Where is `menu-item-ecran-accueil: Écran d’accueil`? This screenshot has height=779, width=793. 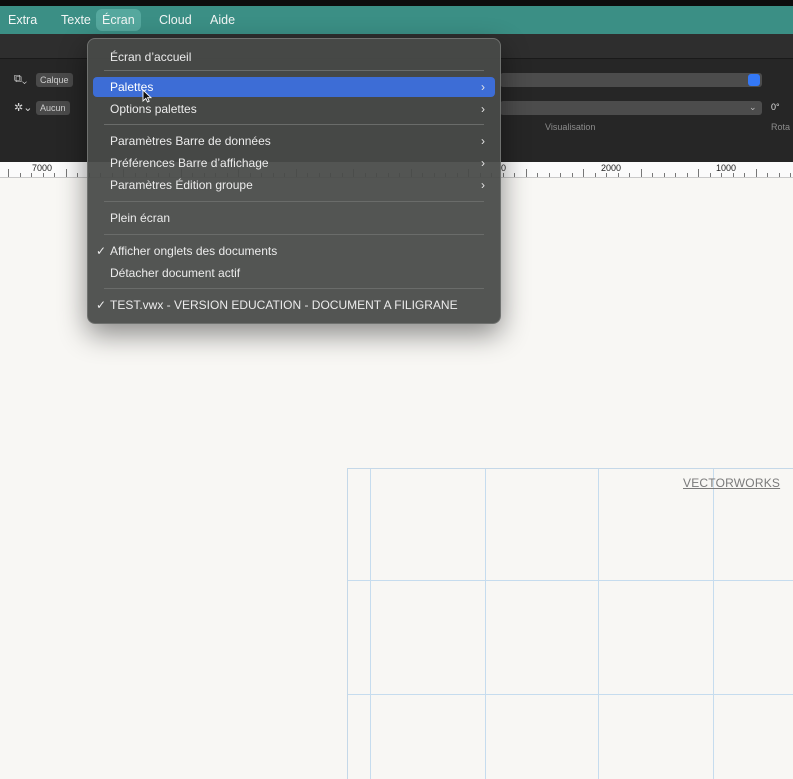
menu-item-ecran-accueil: Écran d’accueil is located at coordinates (294, 57).